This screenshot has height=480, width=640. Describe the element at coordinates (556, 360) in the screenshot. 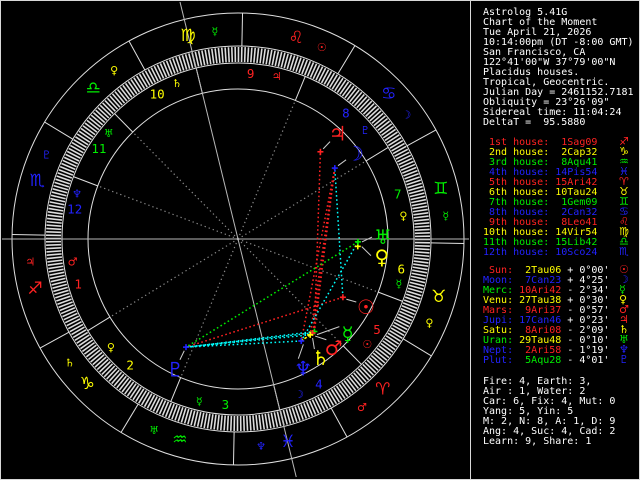

I see `planet-row: Plut: 5Aqu28 - 4°01' ♇` at that location.